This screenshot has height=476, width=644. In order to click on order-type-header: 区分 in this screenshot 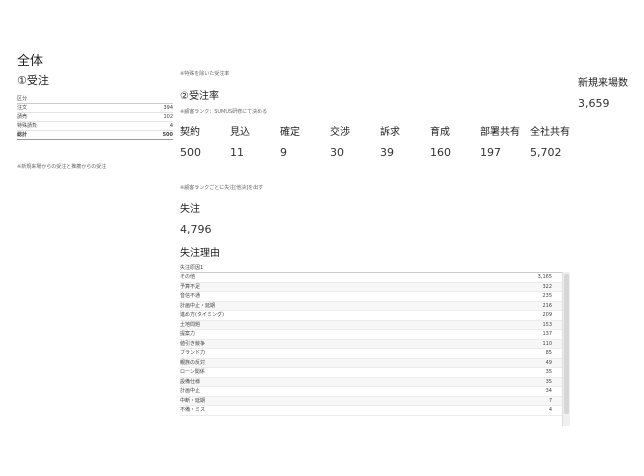, I will do `click(95, 99)`.